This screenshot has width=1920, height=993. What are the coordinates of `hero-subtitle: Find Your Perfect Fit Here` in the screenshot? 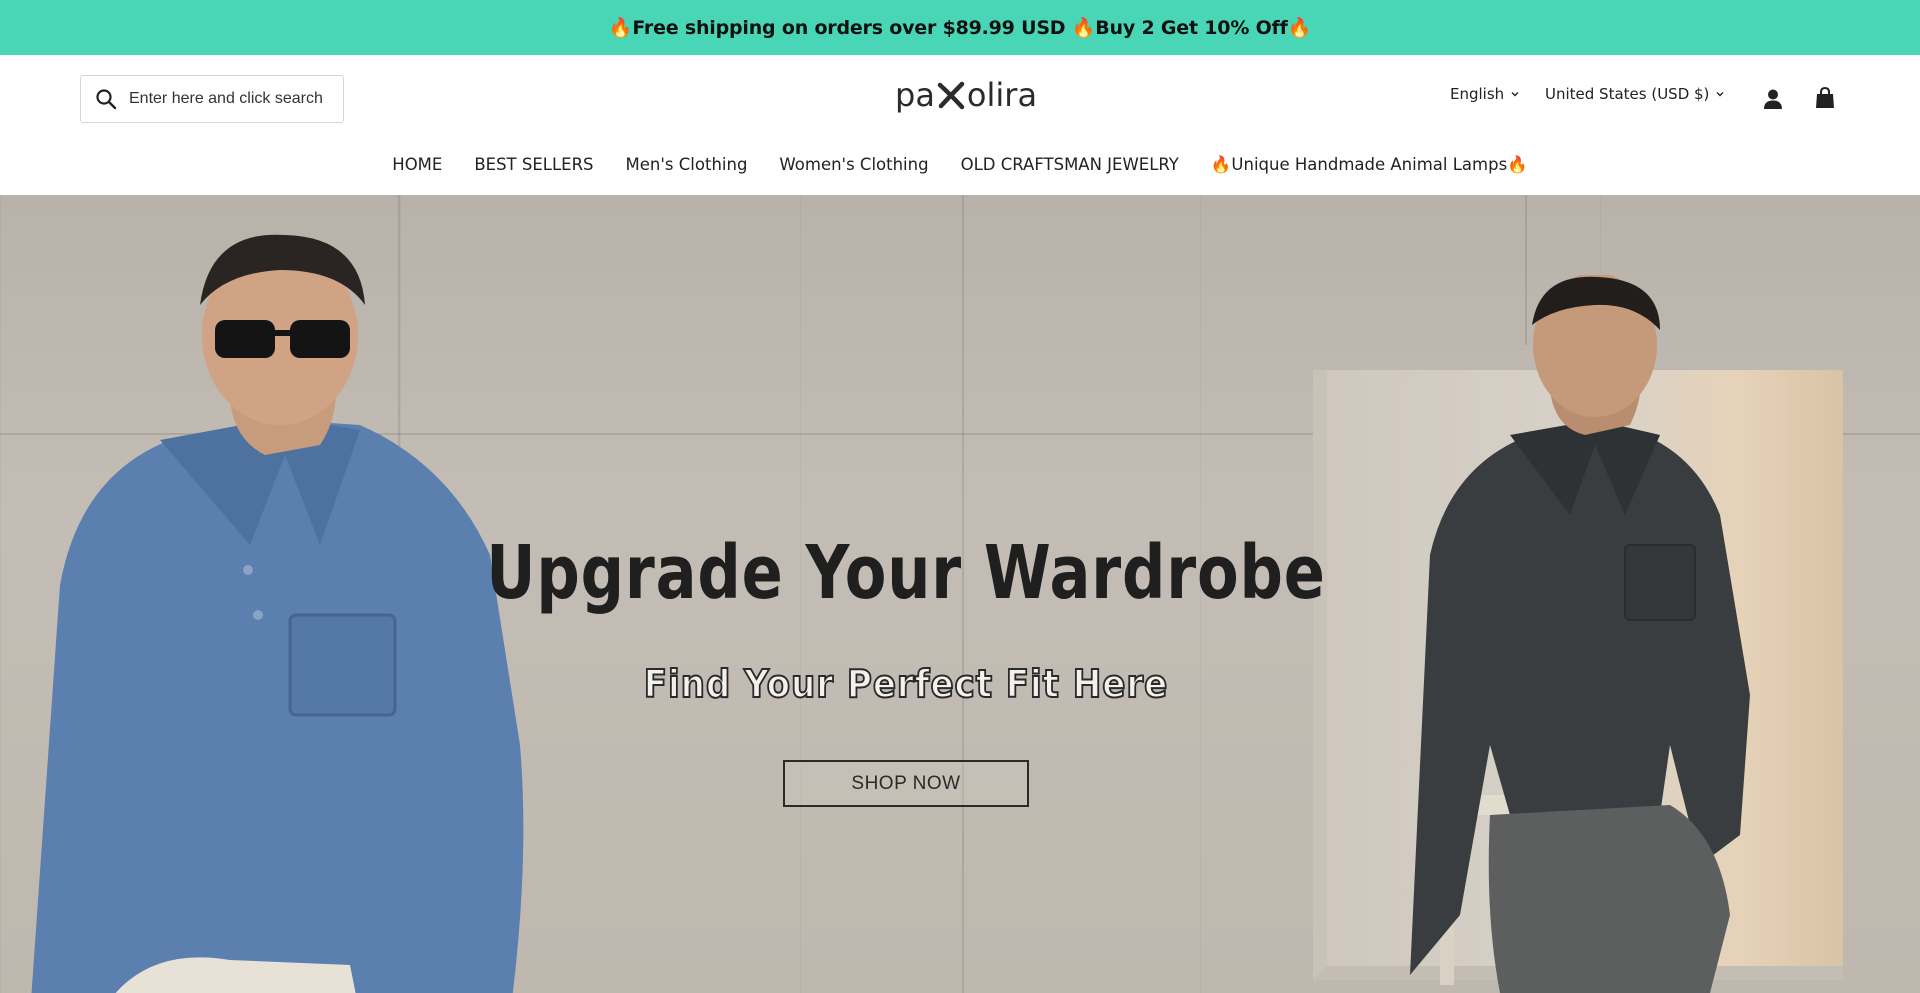 It's located at (906, 684).